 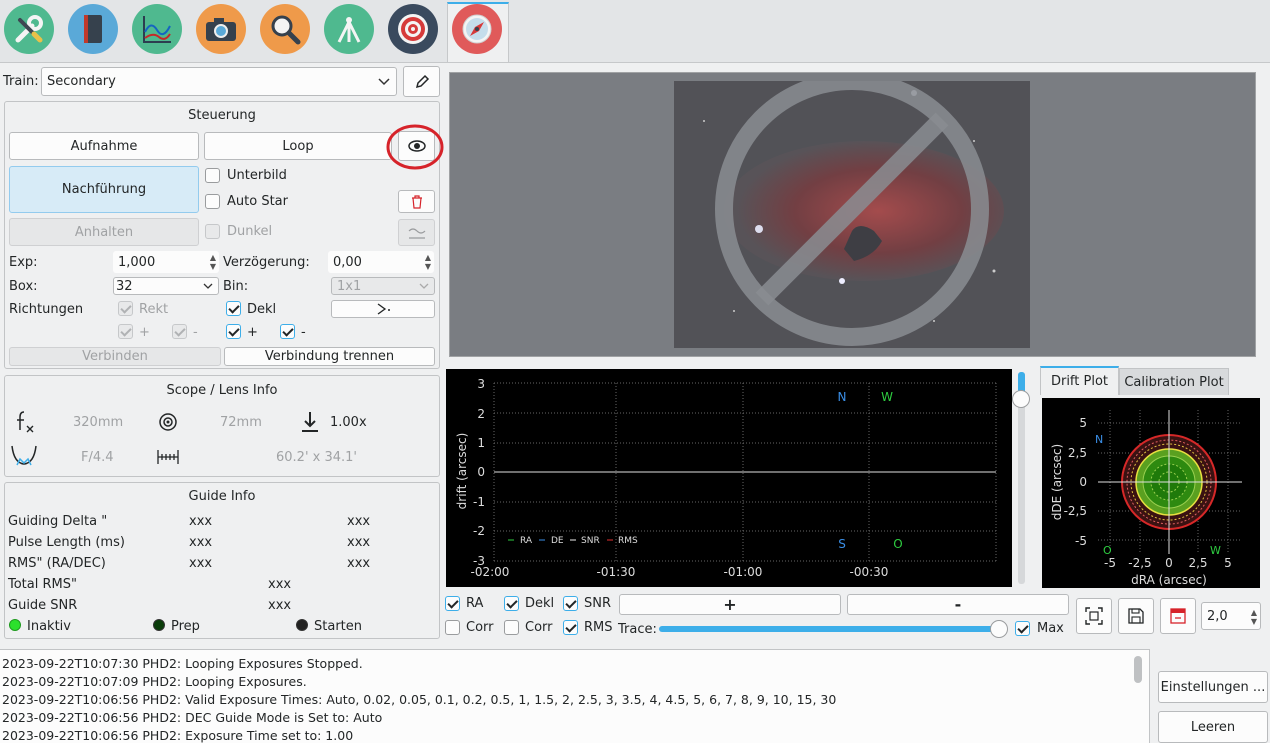 I want to click on snr-series-checkbox, so click(x=570, y=603).